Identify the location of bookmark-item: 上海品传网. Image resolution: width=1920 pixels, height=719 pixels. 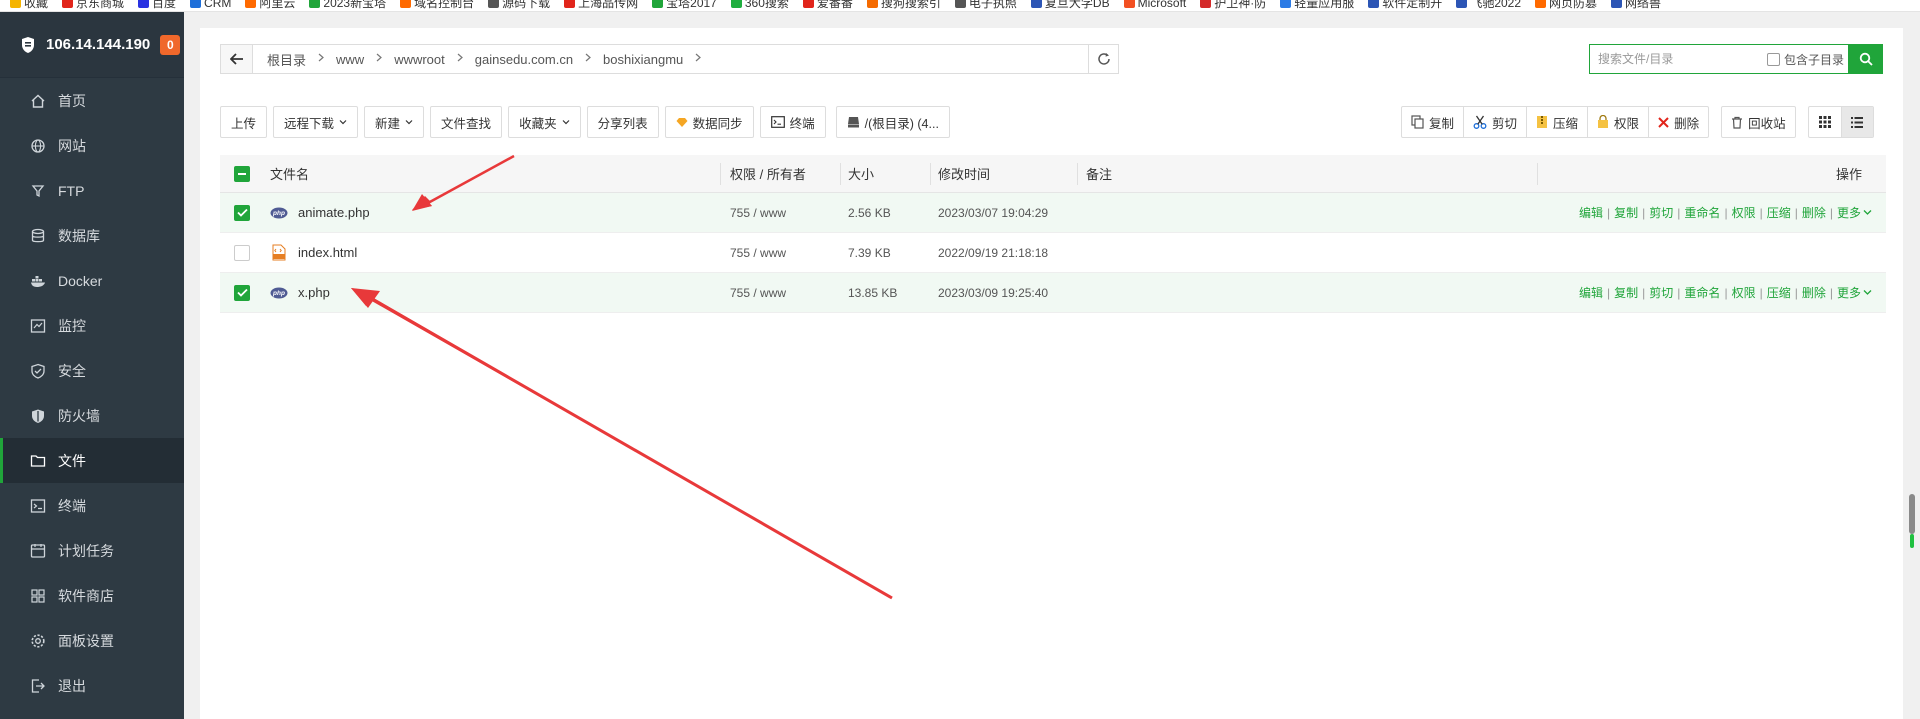
(601, 4).